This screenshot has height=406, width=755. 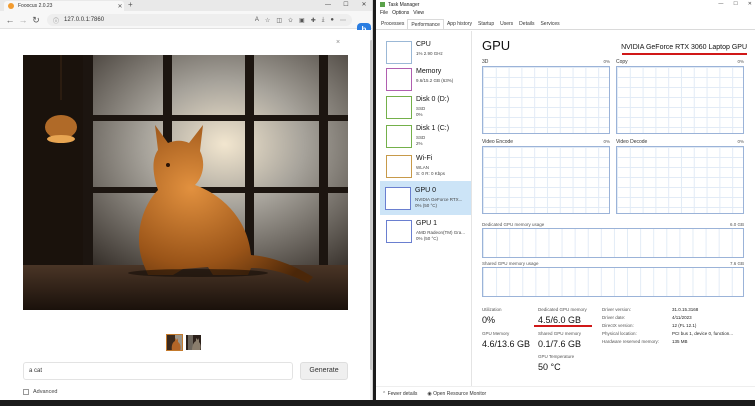 I want to click on shared-graph-max: 7.6 GB, so click(x=736, y=263).